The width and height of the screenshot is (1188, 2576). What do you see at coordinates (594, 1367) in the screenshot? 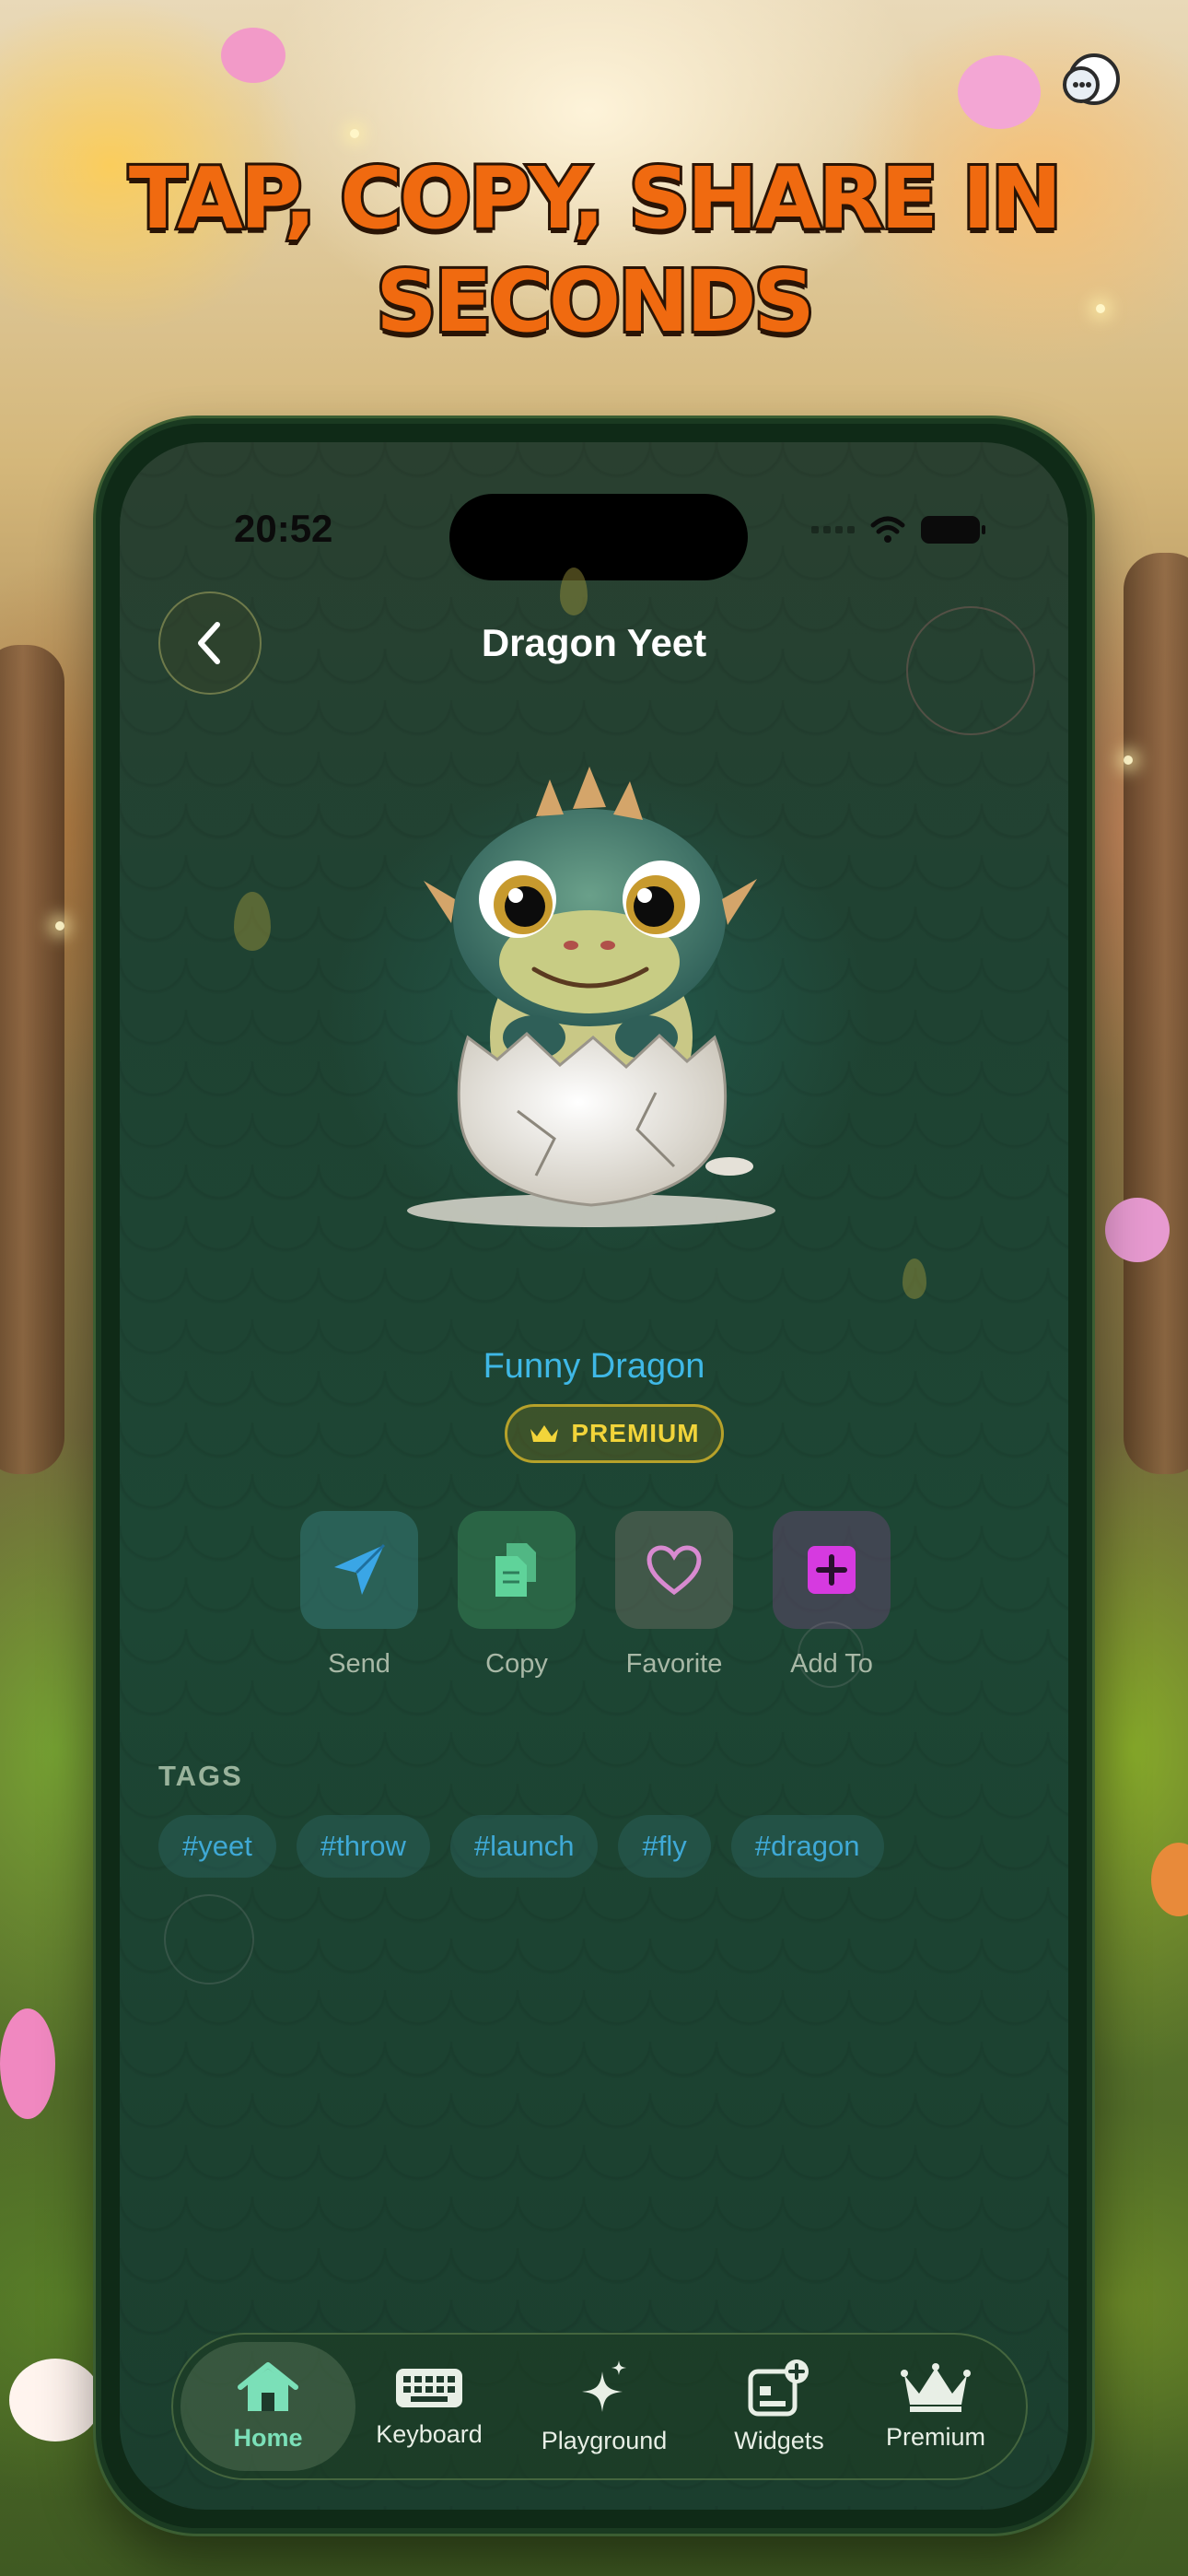
I see `sticker-category: Funny Dragon` at bounding box center [594, 1367].